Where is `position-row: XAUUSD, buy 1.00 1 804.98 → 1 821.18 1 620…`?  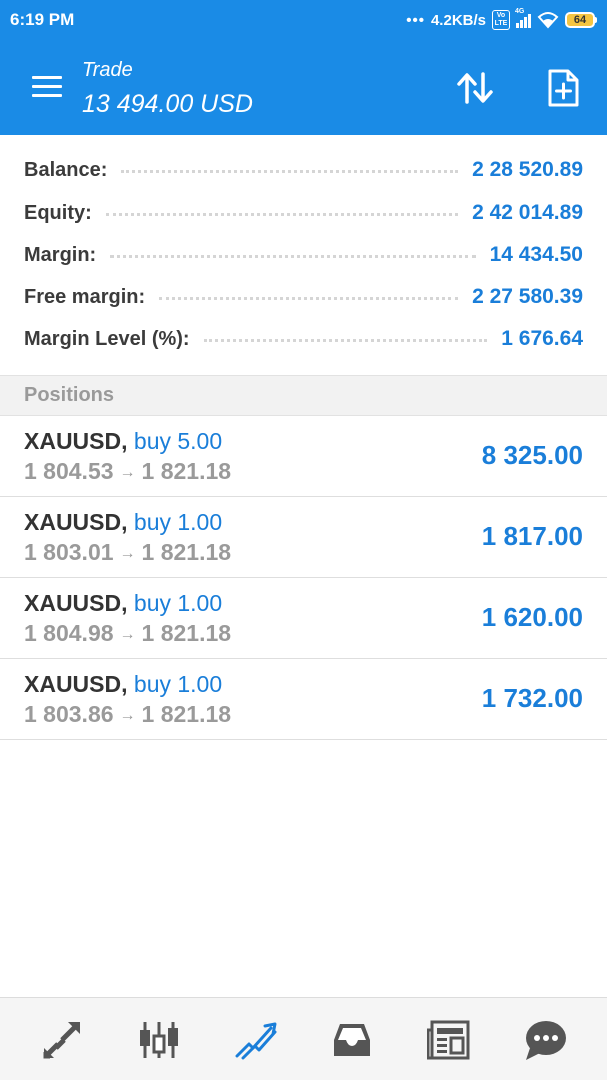
position-row: XAUUSD, buy 1.00 1 804.98 → 1 821.18 1 620… is located at coordinates (303, 618).